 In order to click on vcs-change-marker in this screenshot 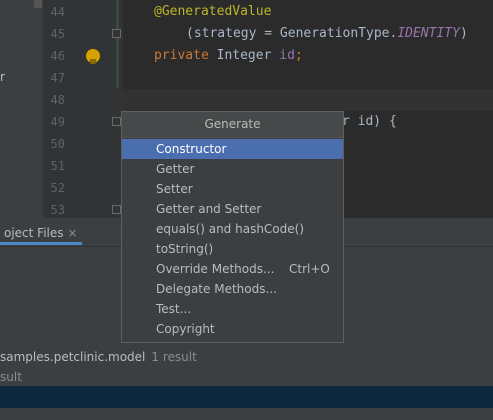, I will do `click(117, 44)`.